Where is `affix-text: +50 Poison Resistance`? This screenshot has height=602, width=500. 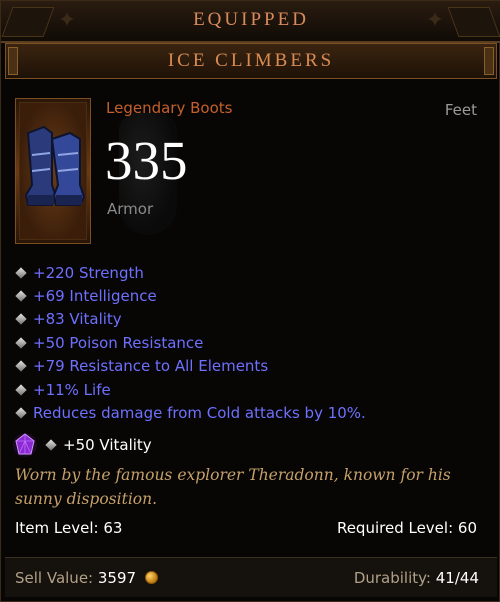 affix-text: +50 Poison Resistance is located at coordinates (118, 342).